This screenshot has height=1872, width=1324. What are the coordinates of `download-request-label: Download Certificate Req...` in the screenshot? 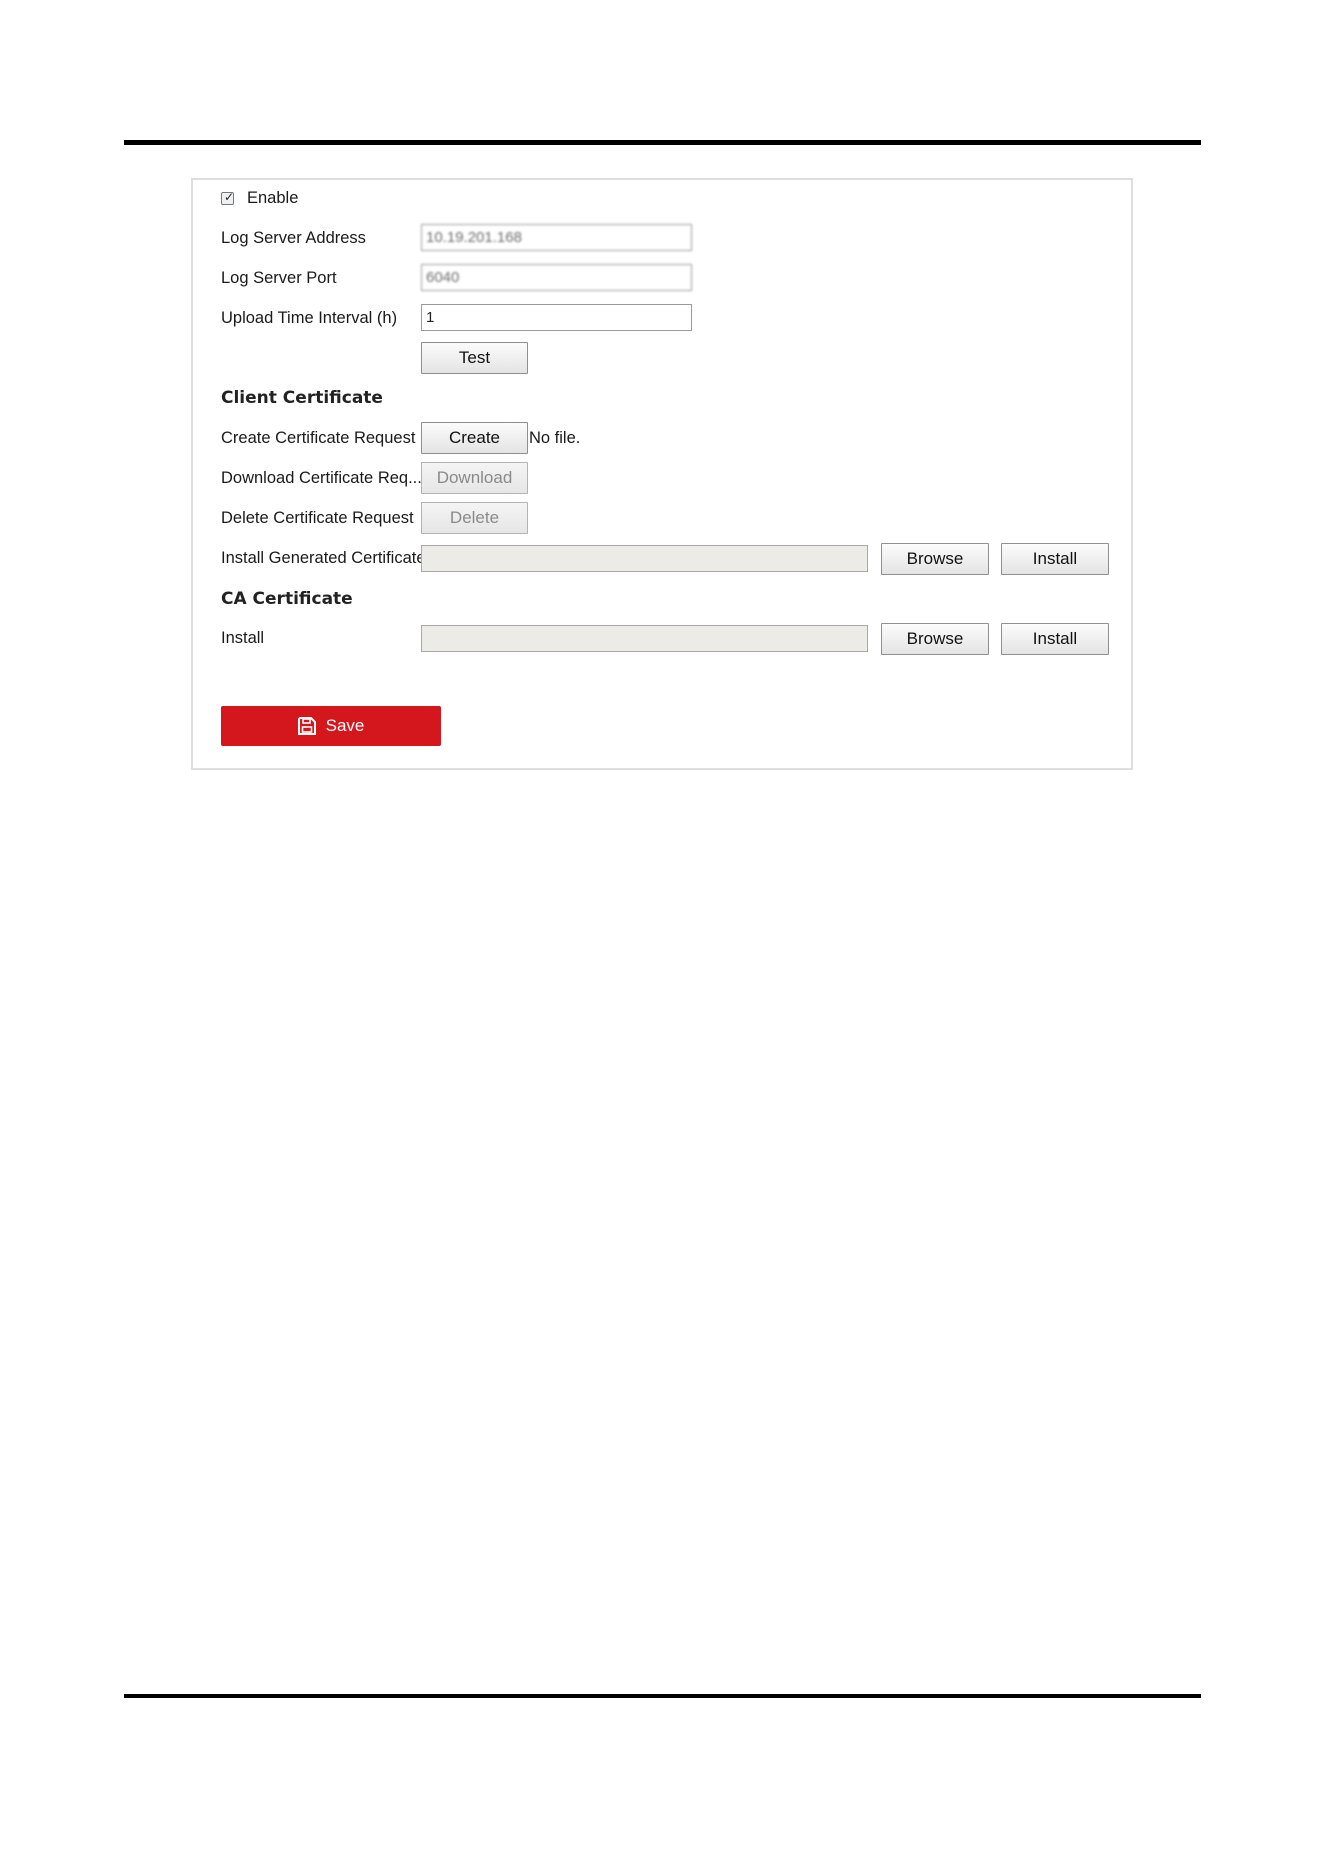 It's located at (321, 478).